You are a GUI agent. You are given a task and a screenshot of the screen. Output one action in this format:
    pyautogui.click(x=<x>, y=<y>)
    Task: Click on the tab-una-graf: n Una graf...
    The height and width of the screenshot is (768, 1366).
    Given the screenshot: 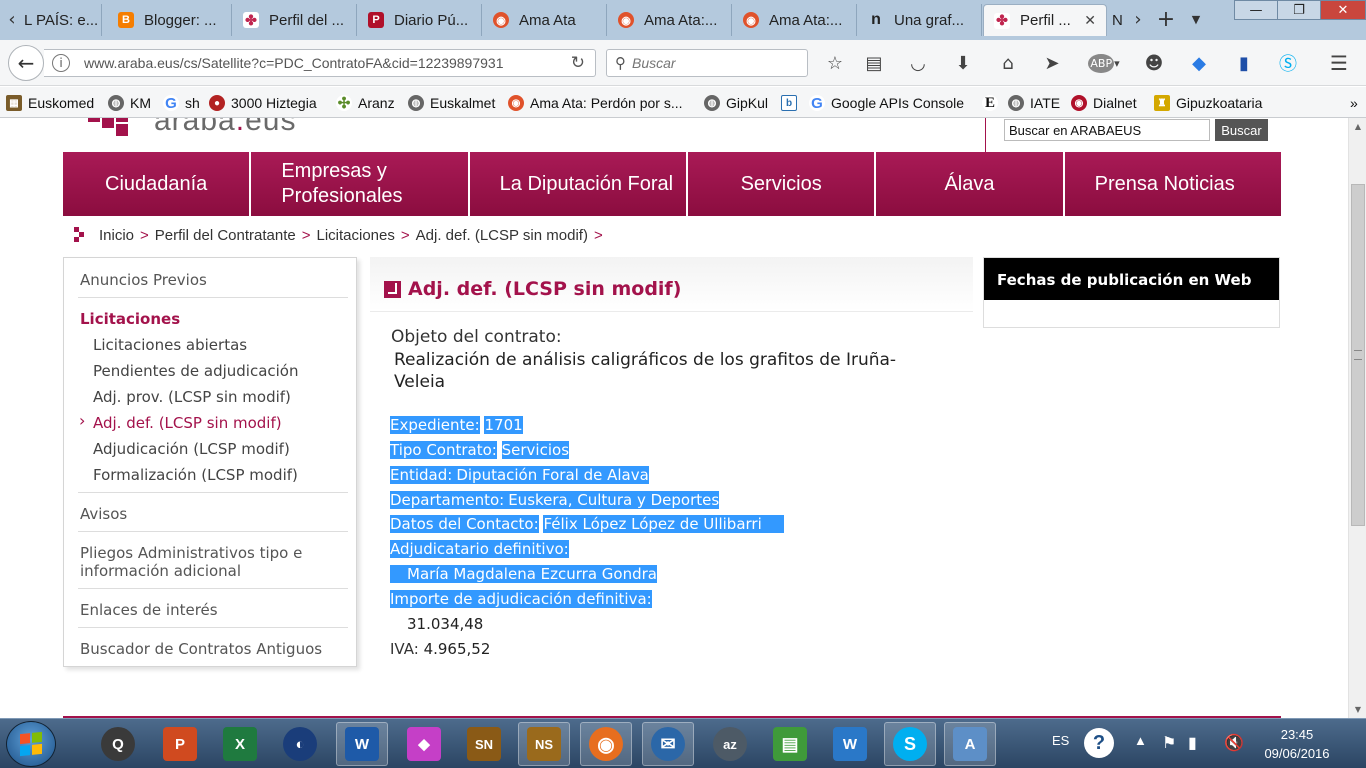 What is the action you would take?
    pyautogui.click(x=920, y=20)
    